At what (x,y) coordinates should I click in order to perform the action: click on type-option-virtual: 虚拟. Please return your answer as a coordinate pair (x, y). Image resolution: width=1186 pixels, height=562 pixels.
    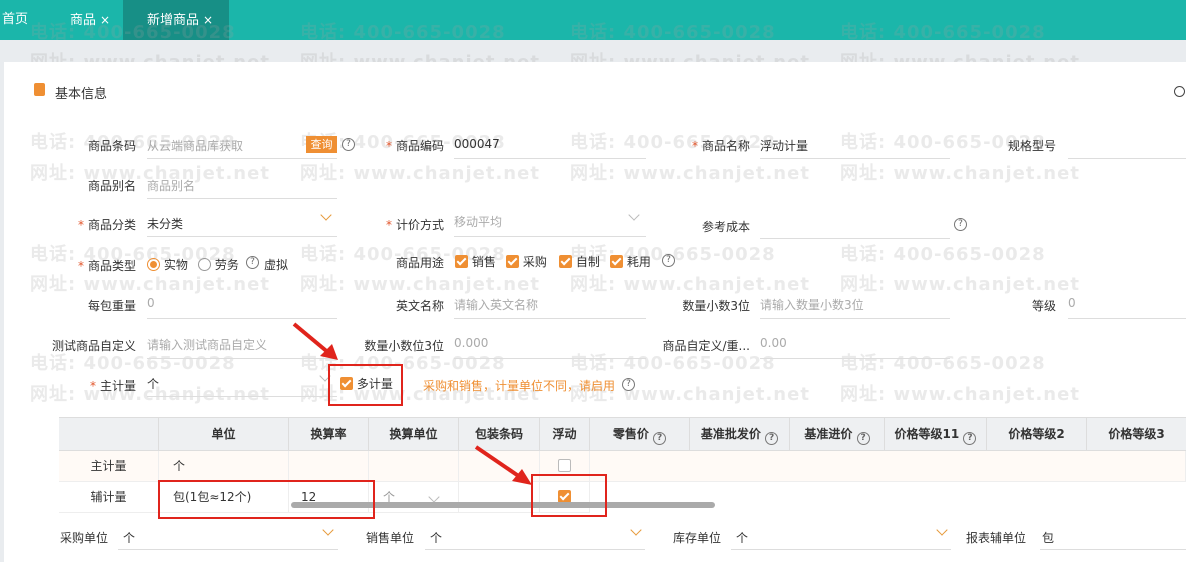
    Looking at the image, I should click on (276, 264).